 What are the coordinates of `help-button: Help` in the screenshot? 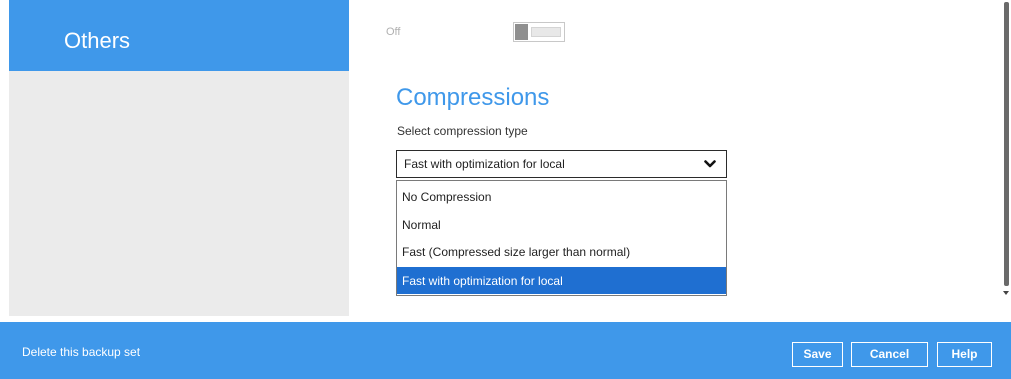 It's located at (964, 354).